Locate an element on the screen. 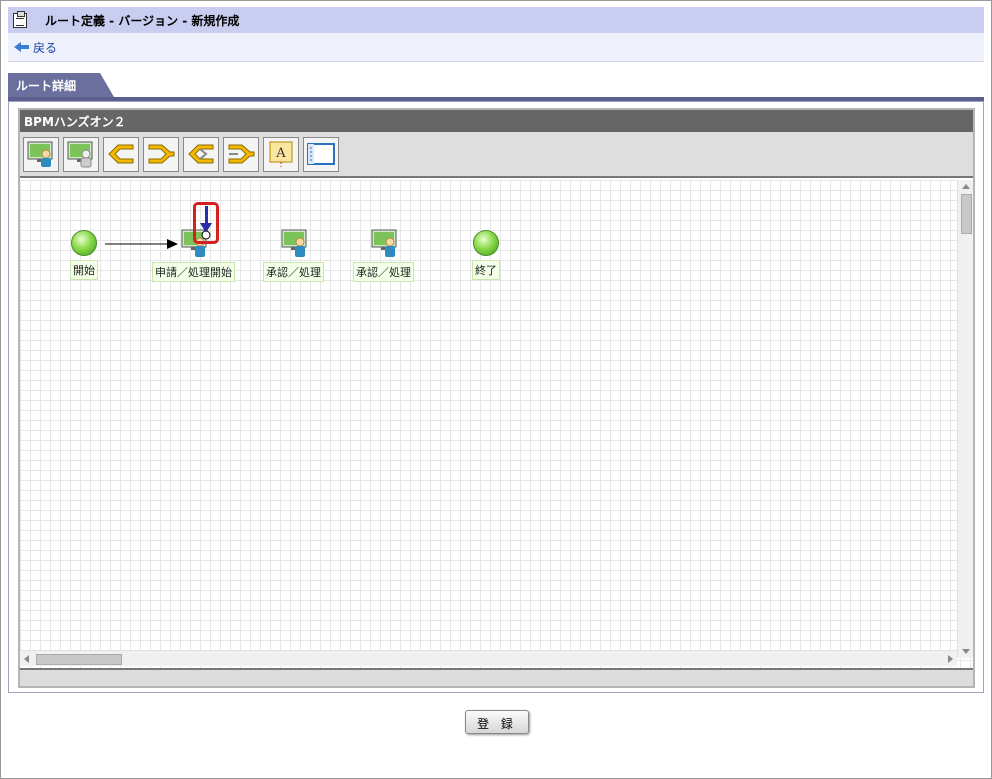  page-title: ルート定義 - バージョン - 新規作成 is located at coordinates (142, 20).